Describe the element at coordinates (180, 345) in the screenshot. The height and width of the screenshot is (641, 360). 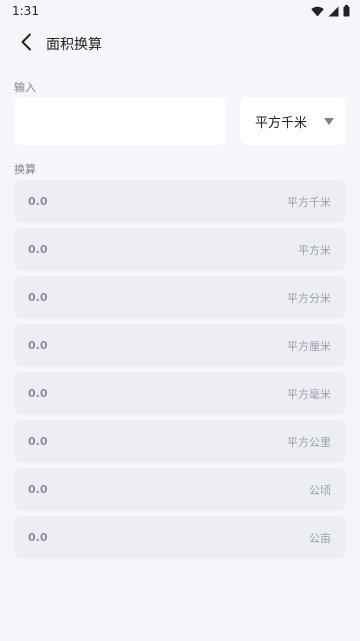
I see `result-row-sq-cm: 0.0 平方厘米` at that location.